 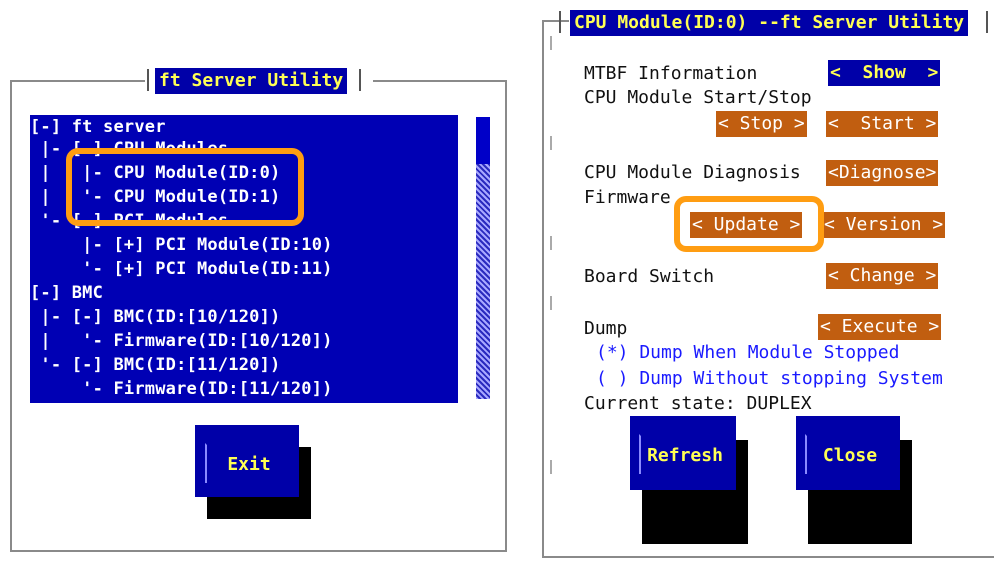 I want to click on dump-label: Dump, so click(x=606, y=328).